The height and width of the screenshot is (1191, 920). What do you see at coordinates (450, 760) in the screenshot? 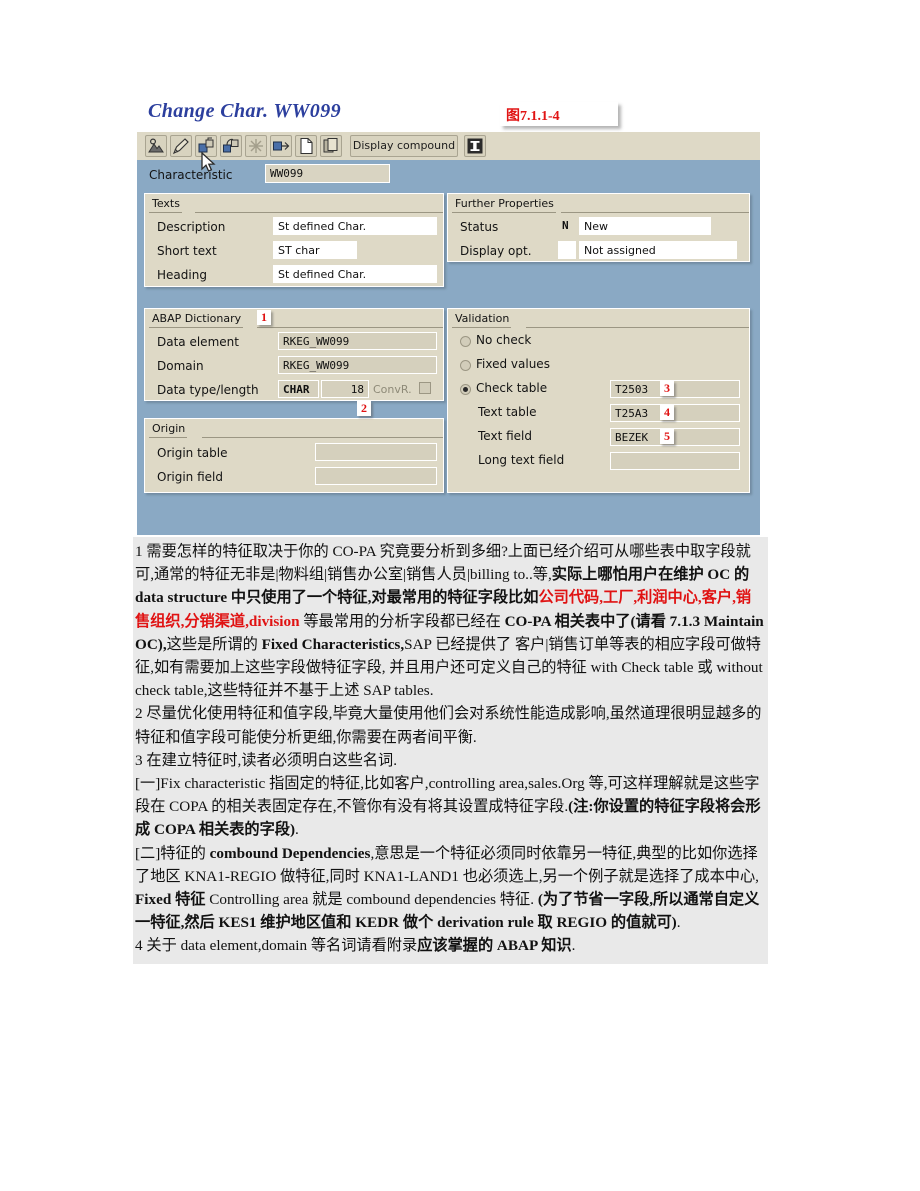
I see `paragraph-p3: 3 在建立特征时,读者必须明白这些名词.` at bounding box center [450, 760].